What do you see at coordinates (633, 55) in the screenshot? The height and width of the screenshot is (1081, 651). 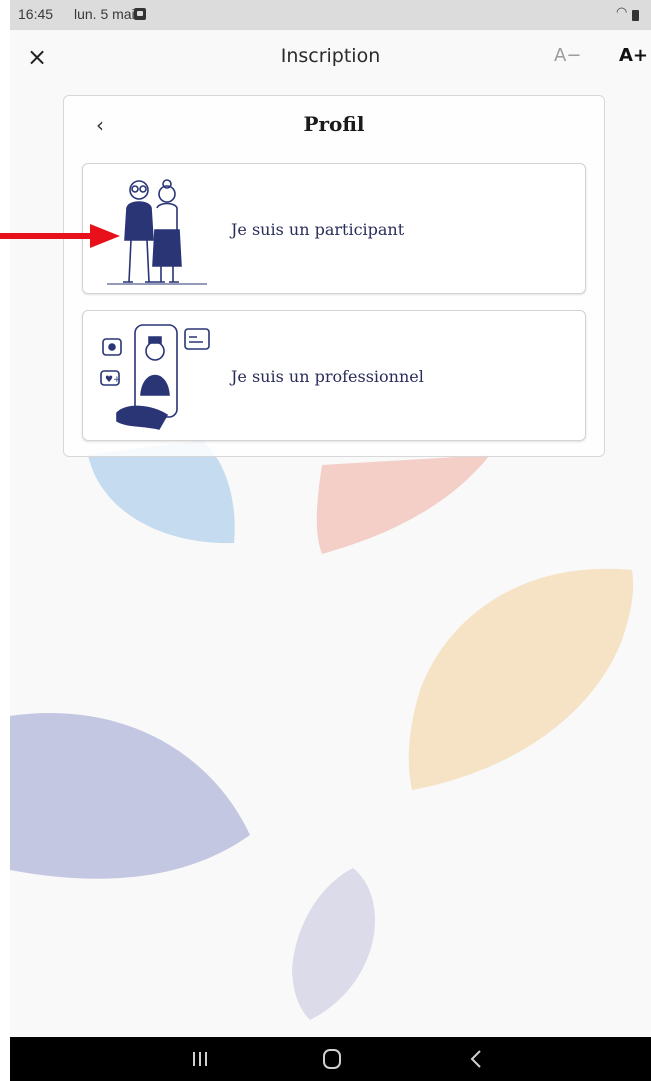 I see `increase-font-button: A+` at bounding box center [633, 55].